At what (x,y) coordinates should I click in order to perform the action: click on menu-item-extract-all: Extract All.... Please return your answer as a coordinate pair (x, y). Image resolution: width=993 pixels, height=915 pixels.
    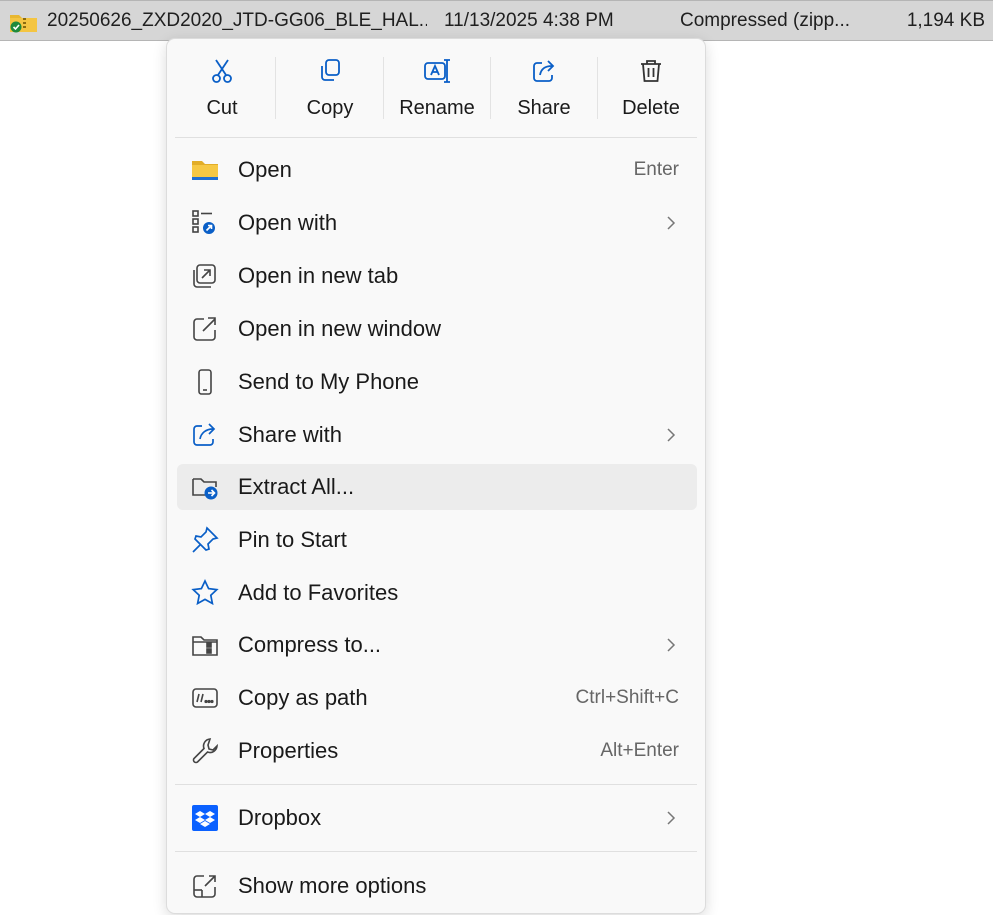
    Looking at the image, I should click on (437, 487).